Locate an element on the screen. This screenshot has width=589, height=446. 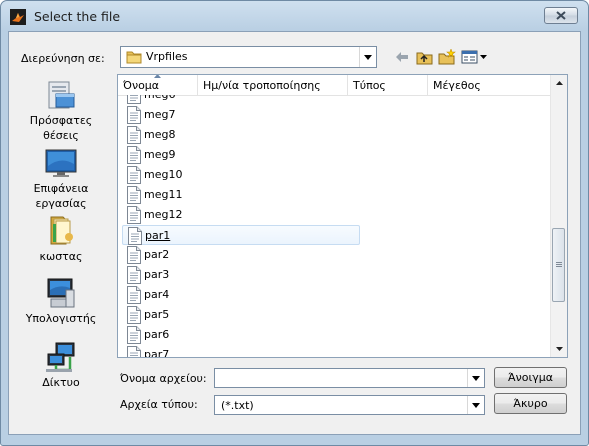
file-name: par7 is located at coordinates (157, 352).